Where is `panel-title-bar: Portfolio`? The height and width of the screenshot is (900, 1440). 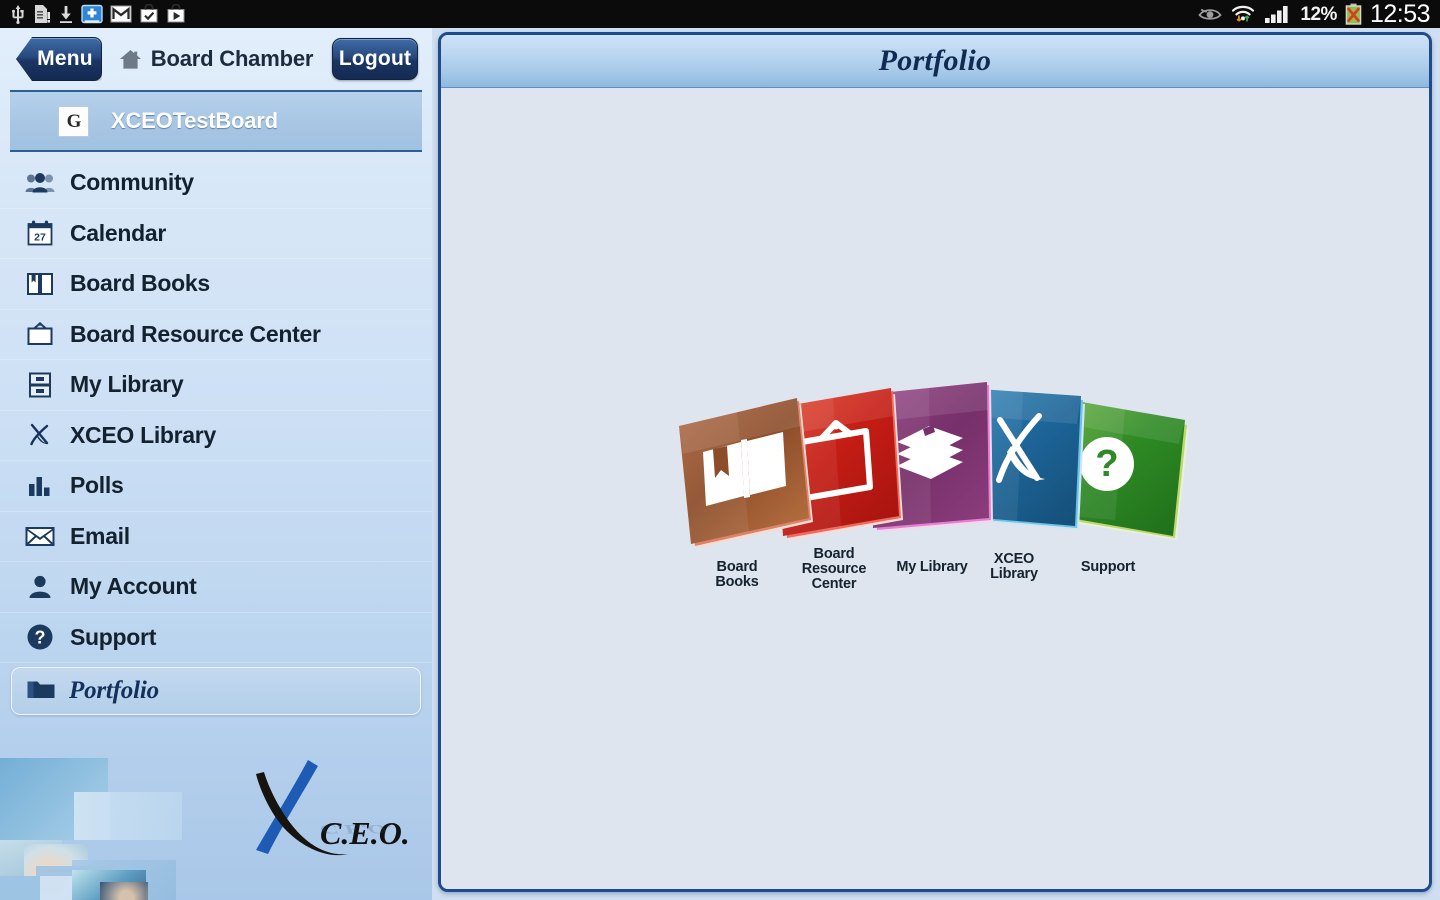 panel-title-bar: Portfolio is located at coordinates (935, 61).